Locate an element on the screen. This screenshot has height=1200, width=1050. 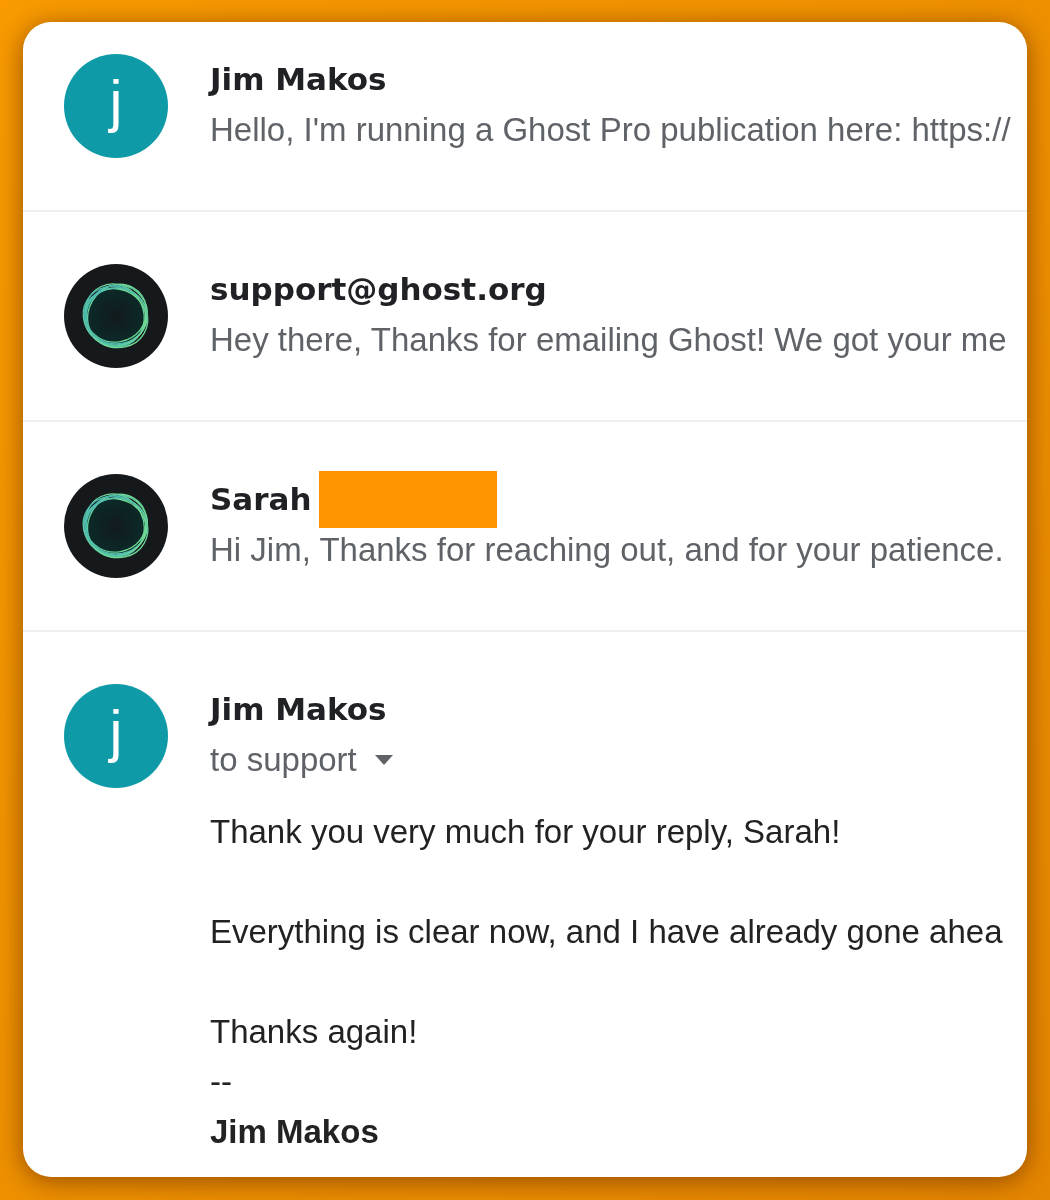
message-paragraph: Everything is clear now, and I have already gone ahea is located at coordinates (606, 932).